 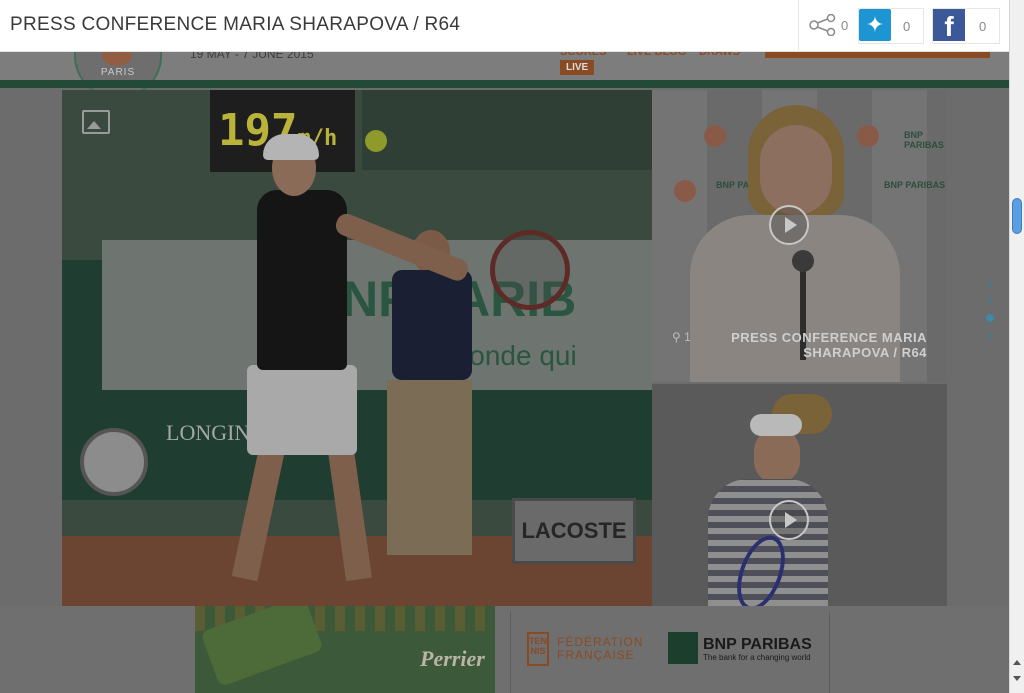 I want to click on bnp-backdrop-label: BNP PARIBAS, so click(x=924, y=140).